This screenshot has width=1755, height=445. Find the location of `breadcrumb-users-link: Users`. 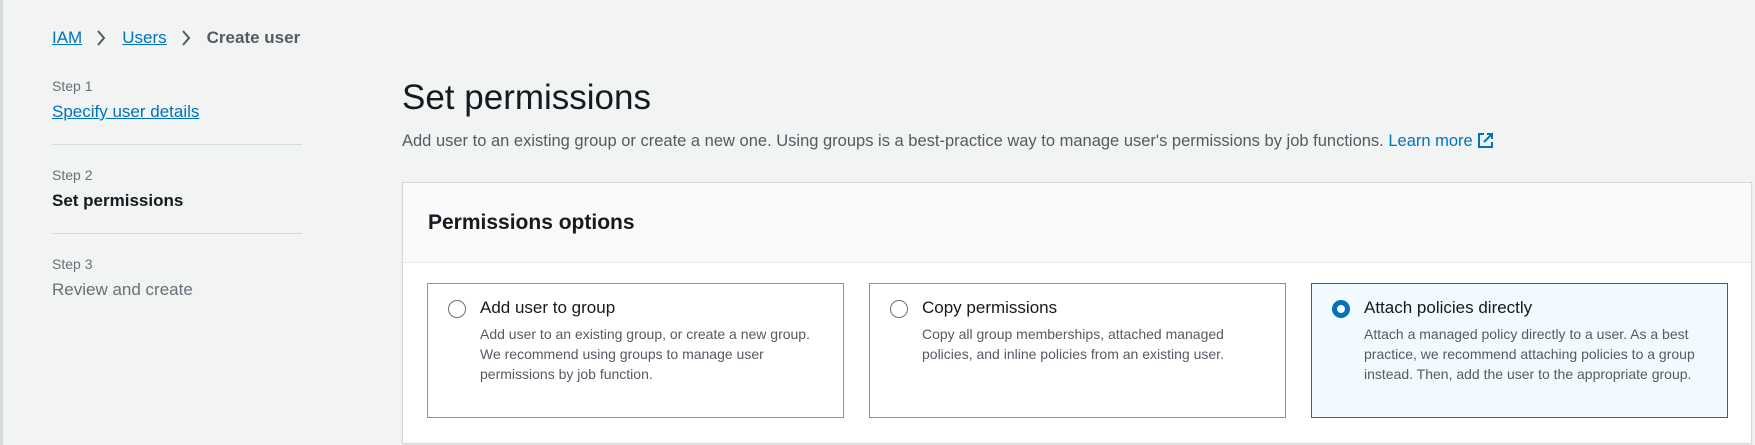

breadcrumb-users-link: Users is located at coordinates (144, 38).